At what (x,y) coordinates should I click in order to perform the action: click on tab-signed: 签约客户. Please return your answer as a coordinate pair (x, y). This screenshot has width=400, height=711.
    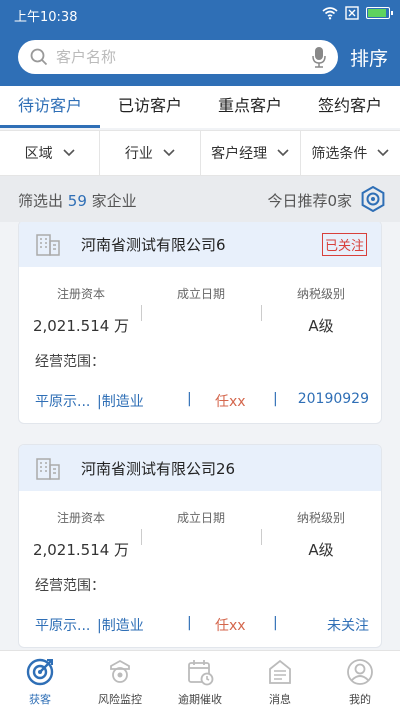
    Looking at the image, I should click on (350, 107).